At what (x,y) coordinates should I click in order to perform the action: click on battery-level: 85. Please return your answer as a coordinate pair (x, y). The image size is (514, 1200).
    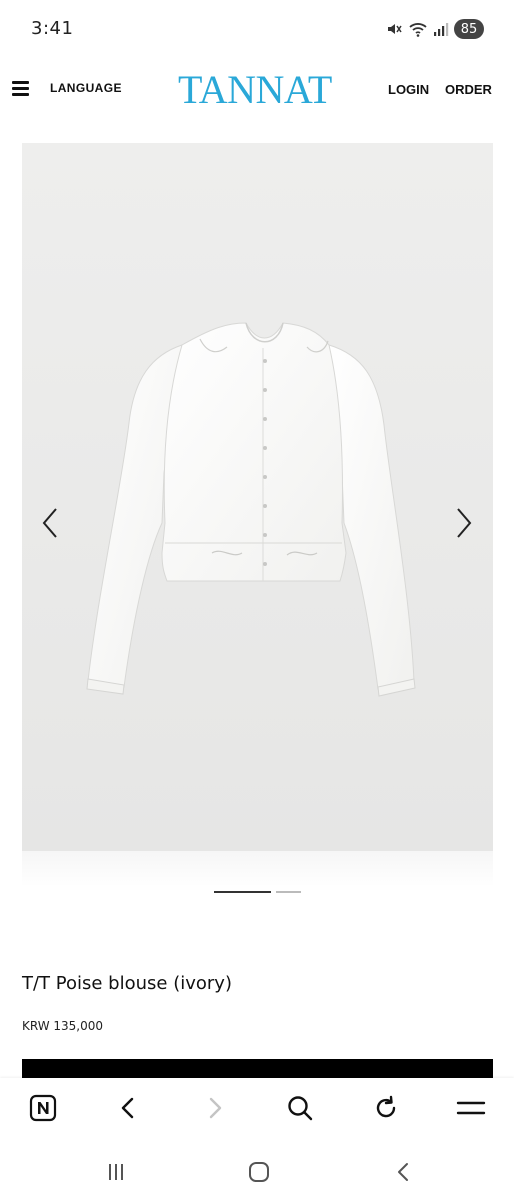
    Looking at the image, I should click on (469, 29).